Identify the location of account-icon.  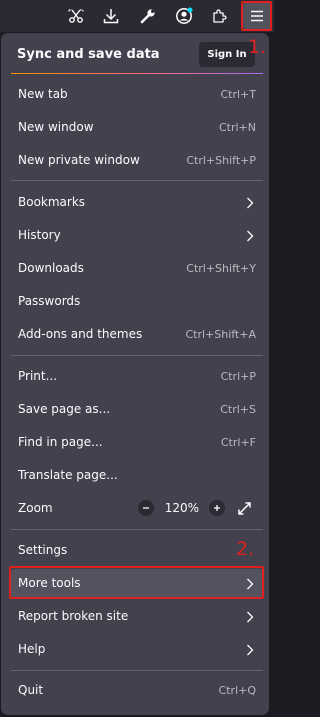
(184, 15).